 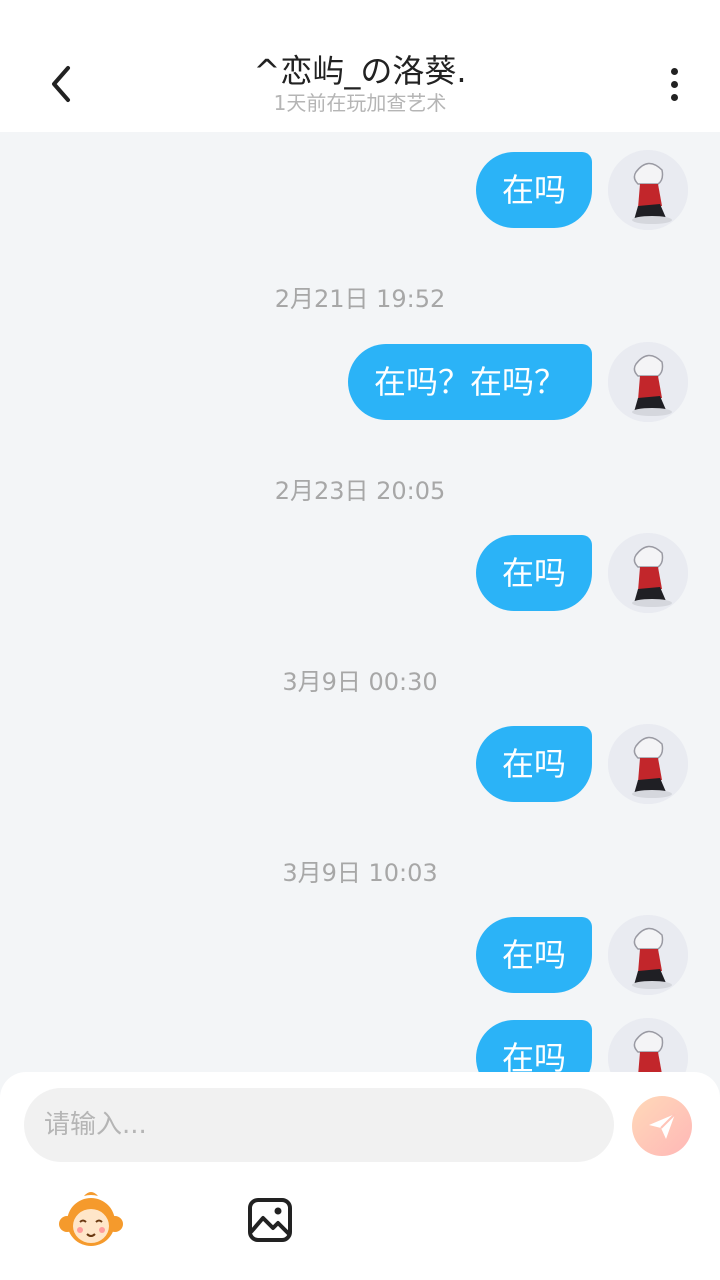 I want to click on chevron-left-icon, so click(x=61, y=84).